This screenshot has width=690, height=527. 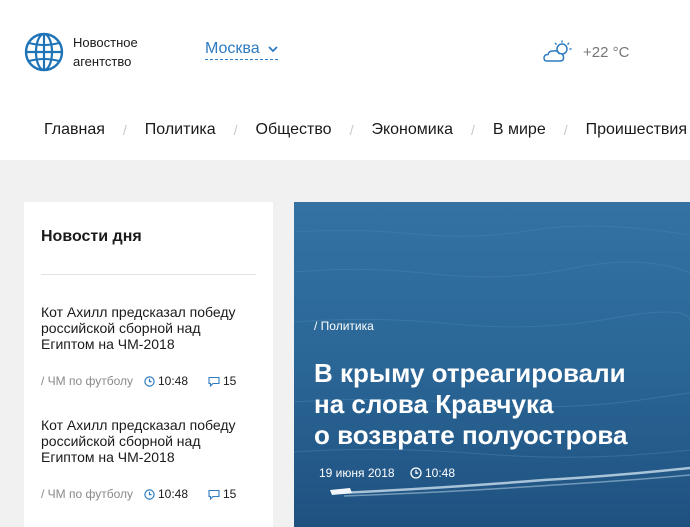 I want to click on nav-item-society: Общество, so click(x=294, y=130).